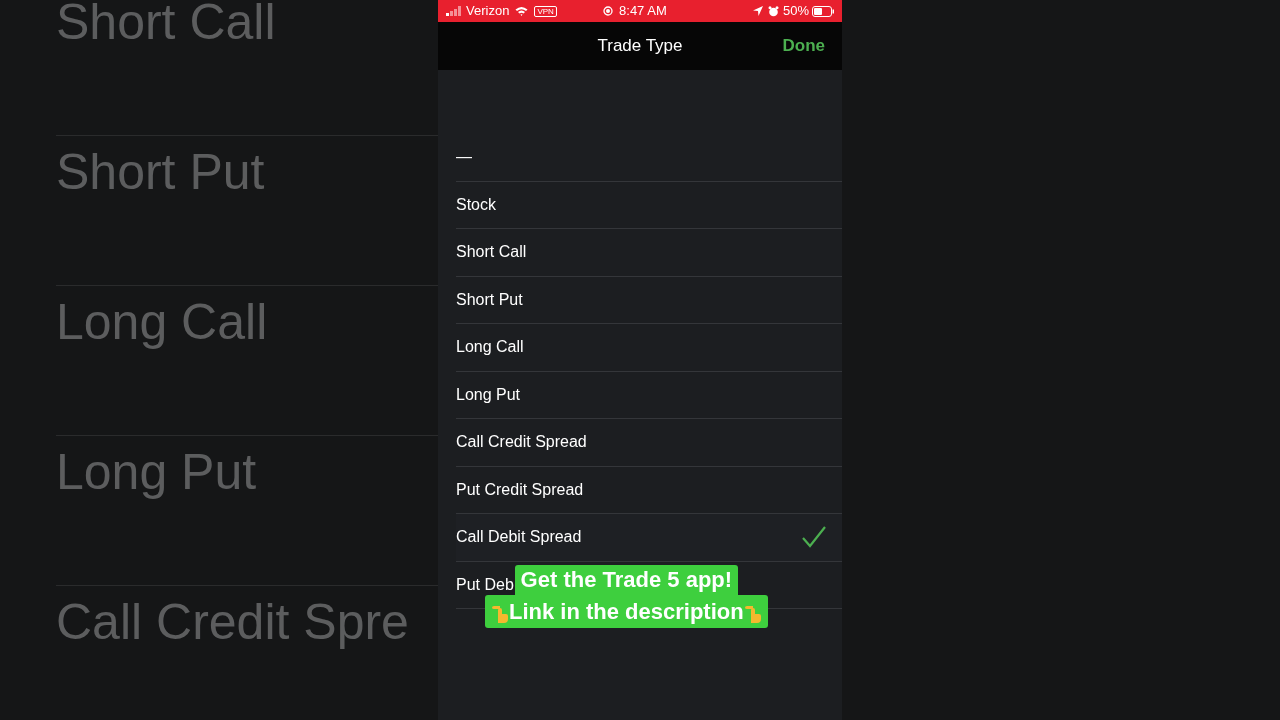 This screenshot has height=720, width=1280. What do you see at coordinates (643, 11) in the screenshot?
I see `clock-time: 8:47 AM` at bounding box center [643, 11].